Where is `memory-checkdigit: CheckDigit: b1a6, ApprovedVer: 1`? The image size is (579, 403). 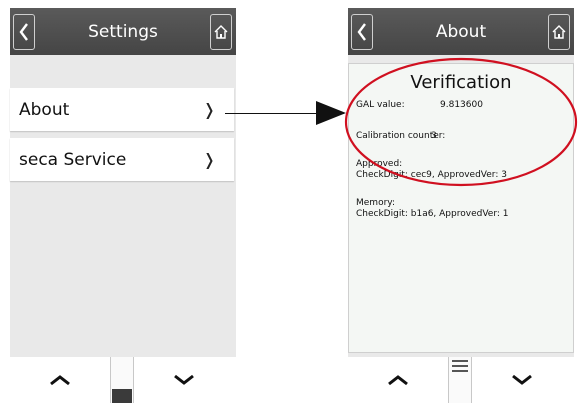 memory-checkdigit: CheckDigit: b1a6, ApprovedVer: 1 is located at coordinates (432, 214).